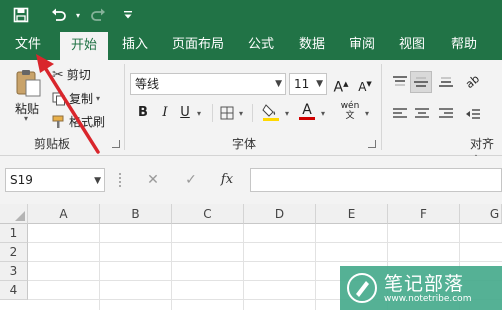 This screenshot has height=310, width=502. I want to click on row-header: 2, so click(14, 252).